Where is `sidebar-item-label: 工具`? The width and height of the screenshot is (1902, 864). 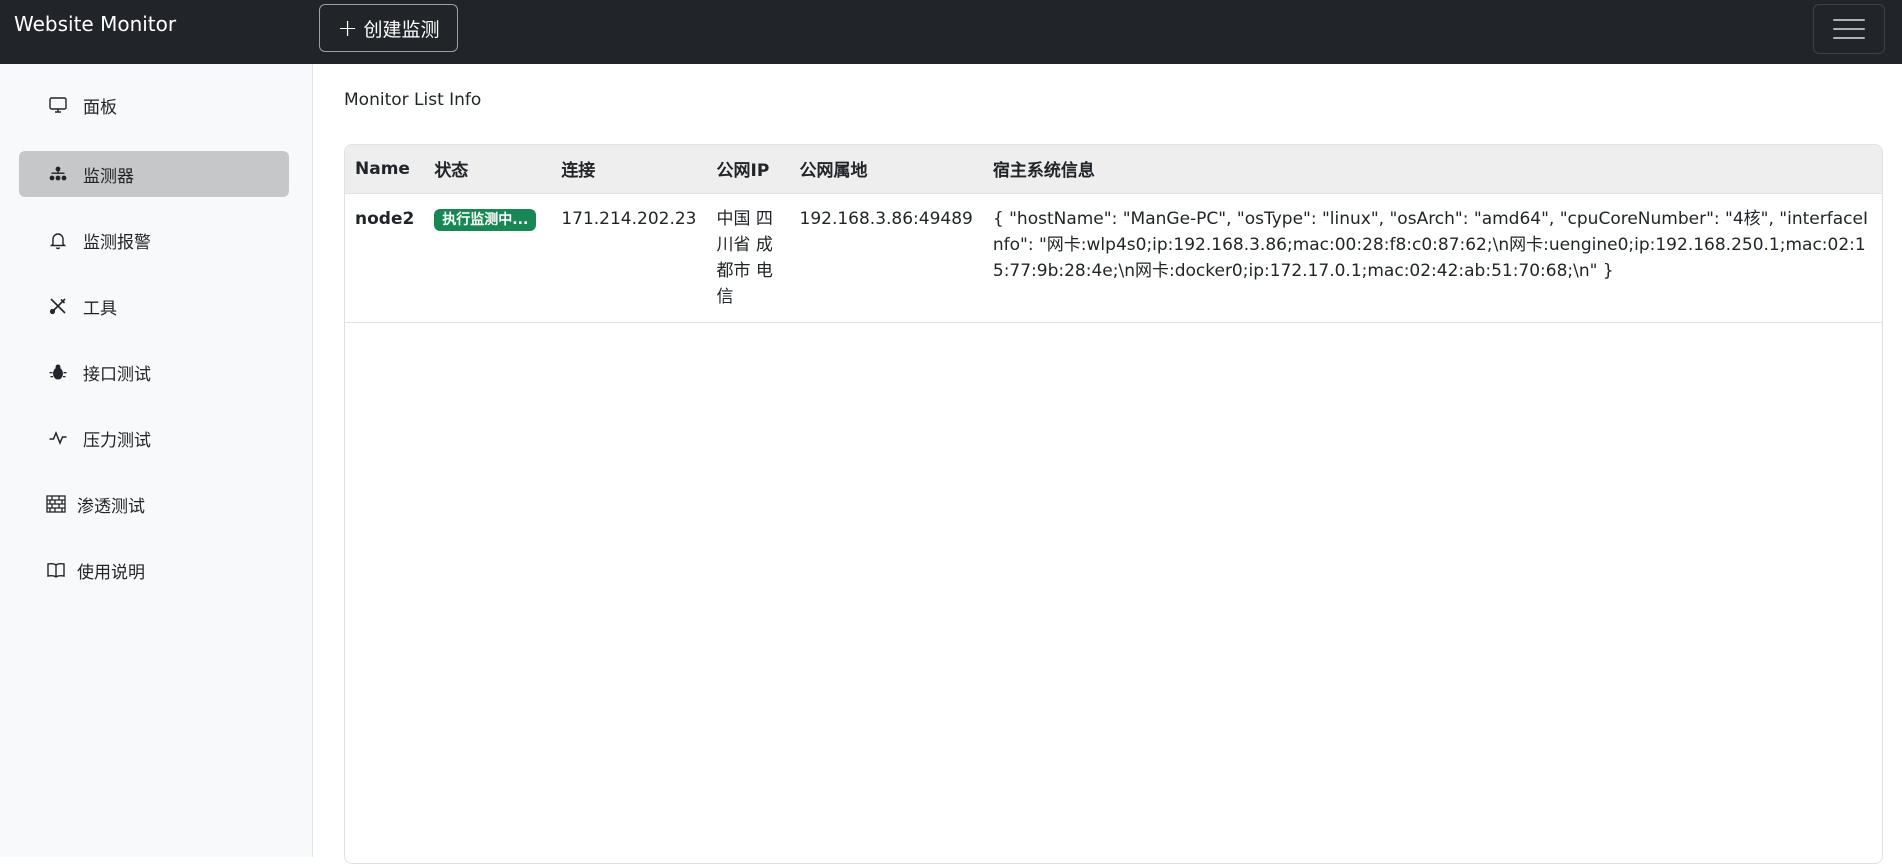
sidebar-item-label: 工具 is located at coordinates (100, 308).